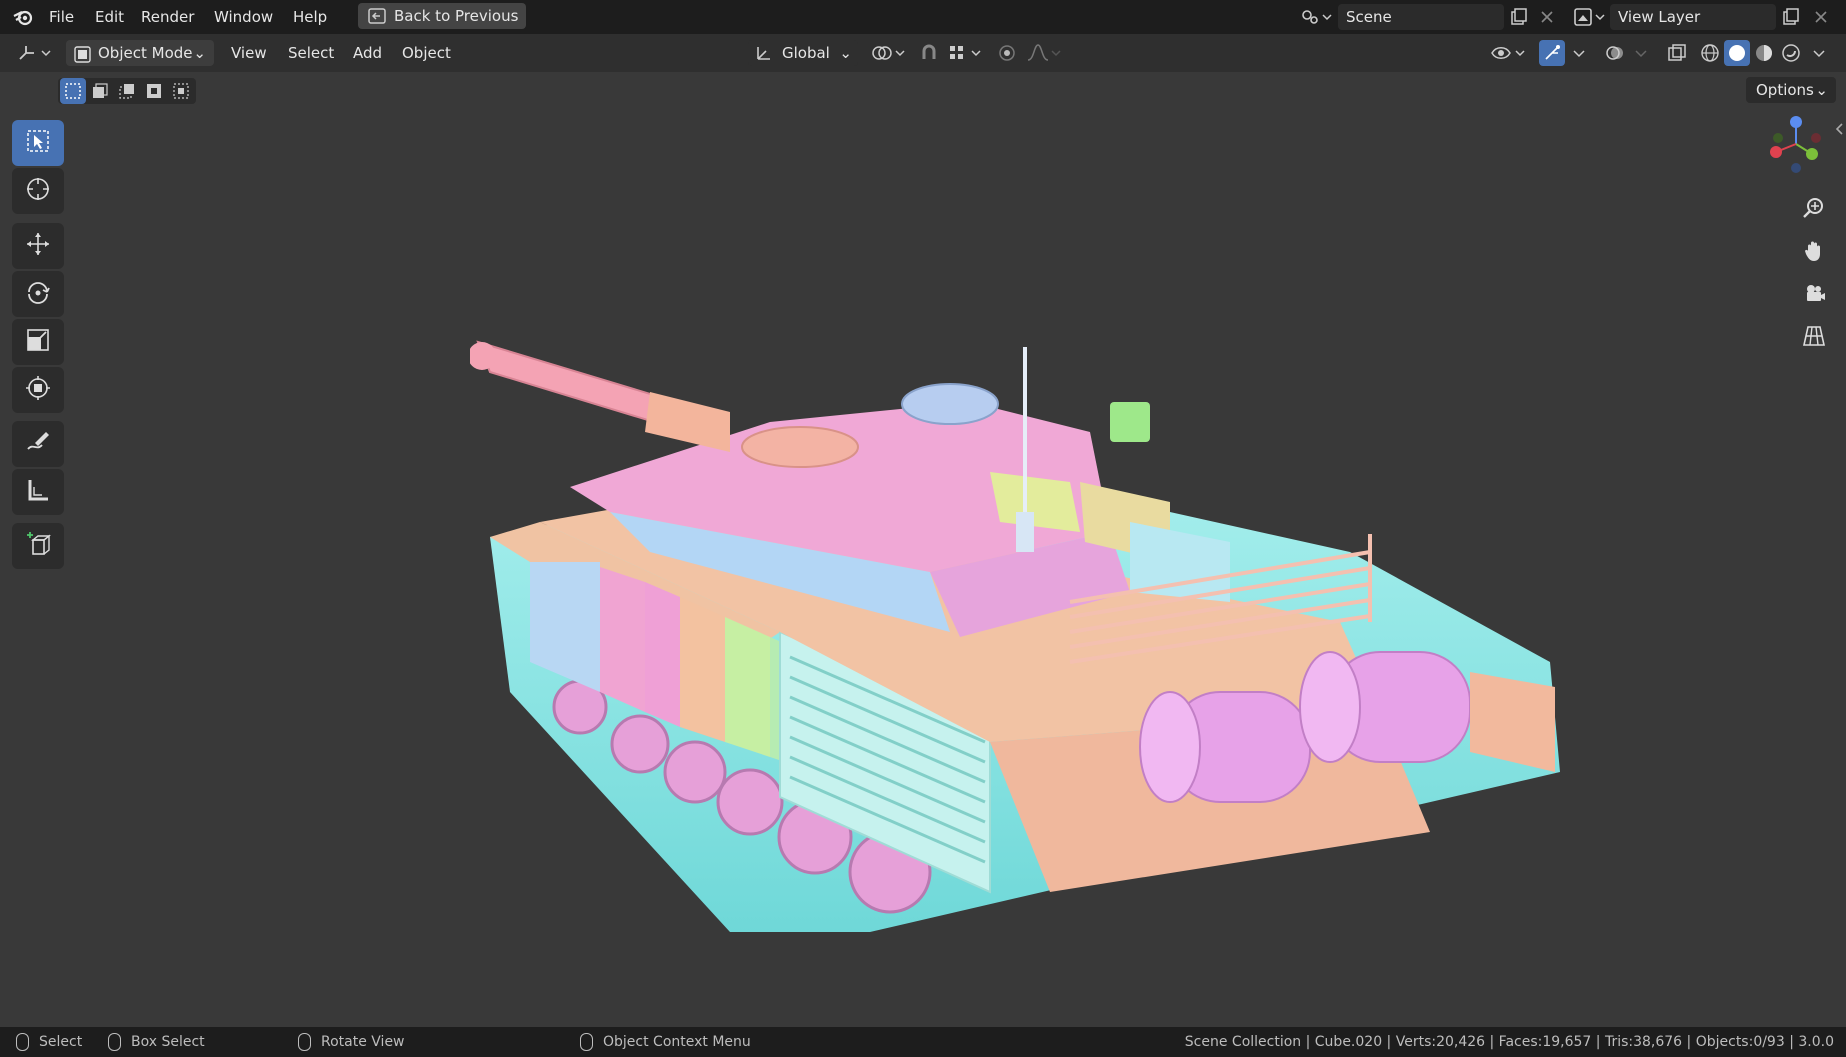 This screenshot has height=1057, width=1846. What do you see at coordinates (1659, 17) in the screenshot?
I see `view-layer-name: View Layer` at bounding box center [1659, 17].